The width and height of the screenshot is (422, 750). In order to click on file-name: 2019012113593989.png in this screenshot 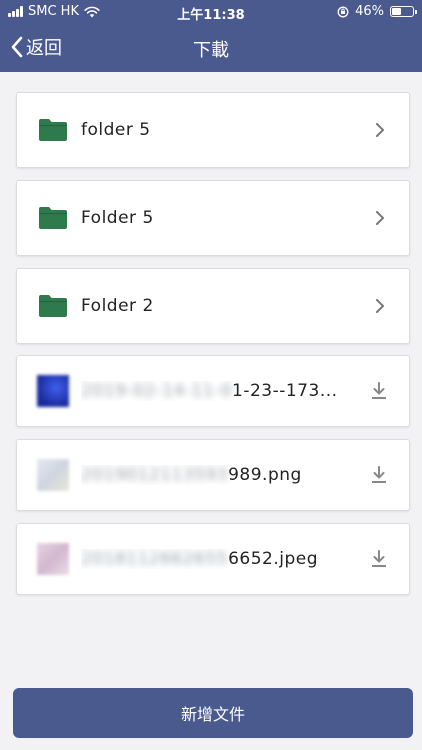, I will do `click(219, 475)`.